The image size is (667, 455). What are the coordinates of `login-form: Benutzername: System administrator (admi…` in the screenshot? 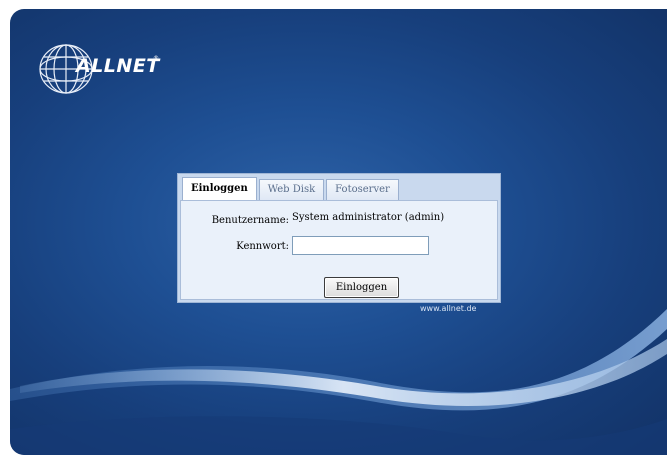 It's located at (339, 250).